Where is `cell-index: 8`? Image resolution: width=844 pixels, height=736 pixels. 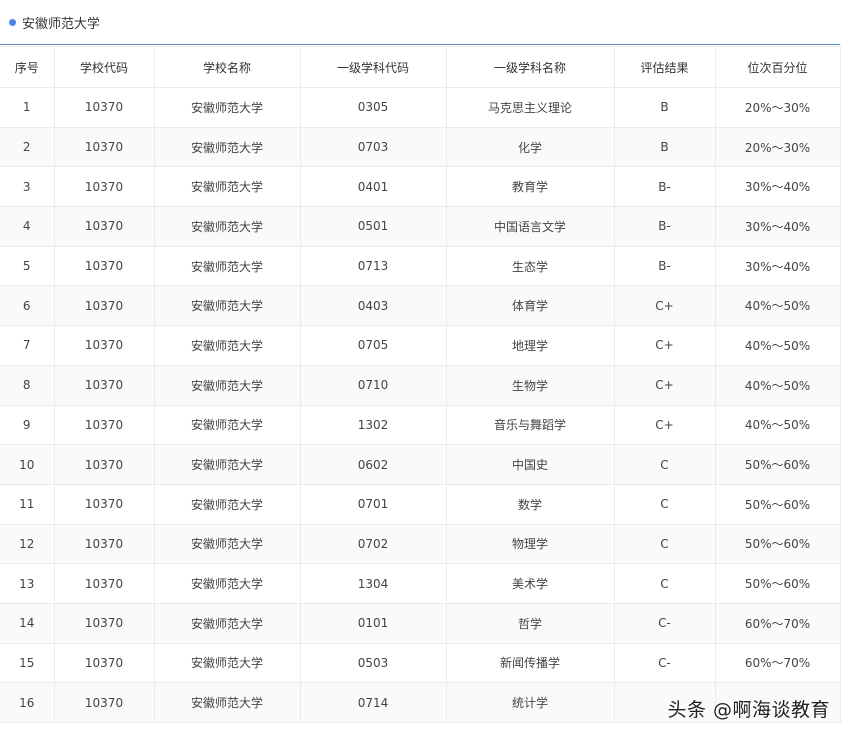
cell-index: 8 is located at coordinates (27, 385).